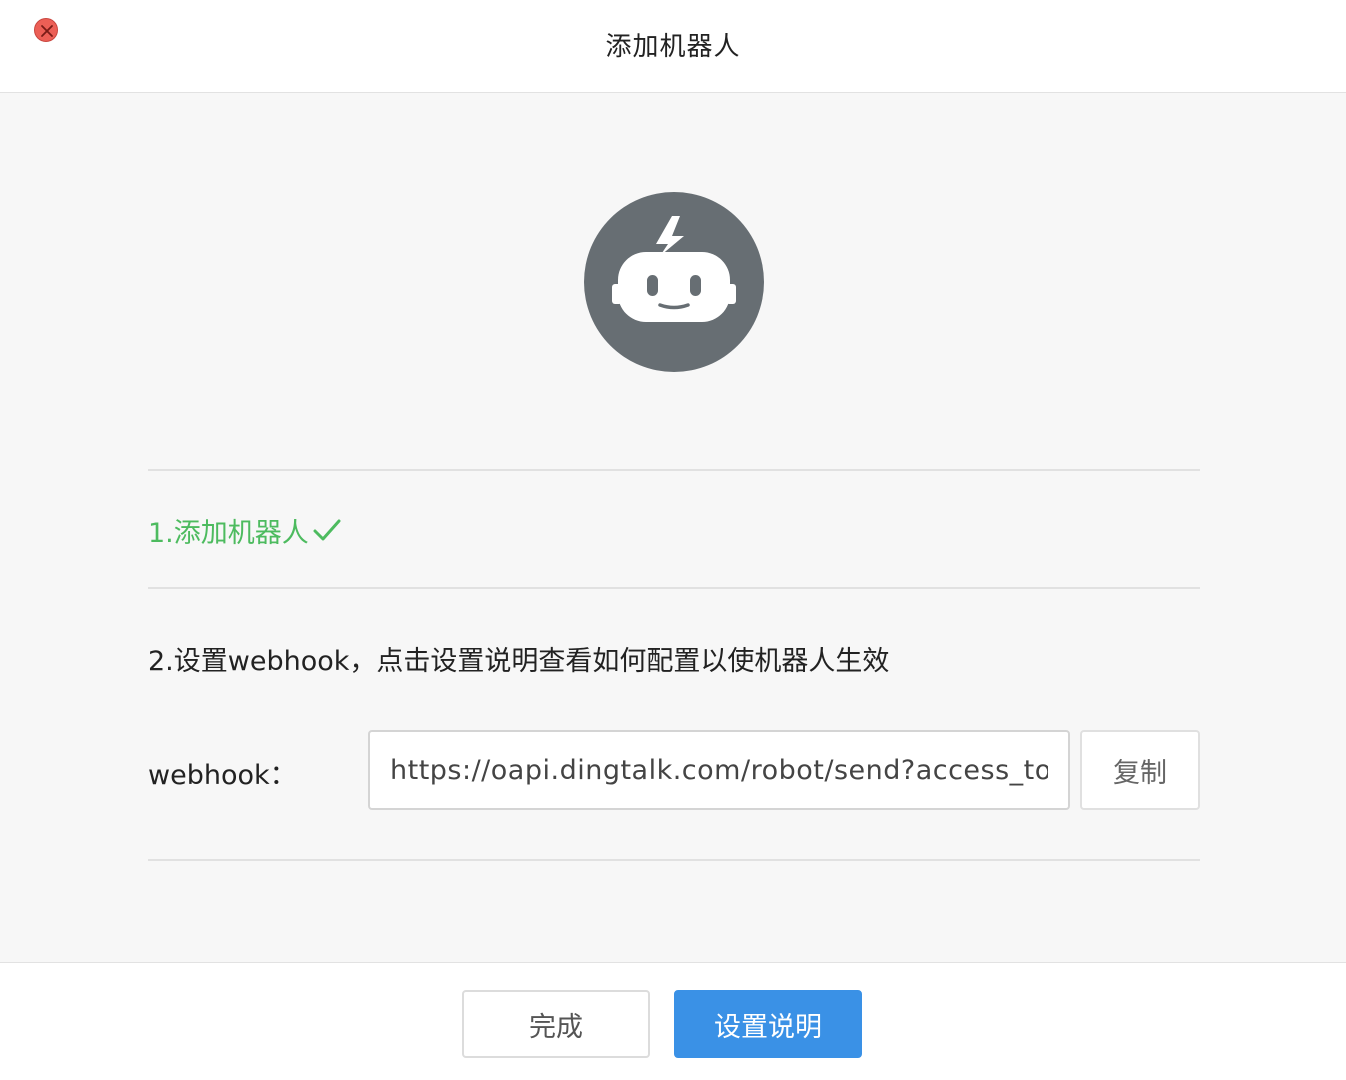  I want to click on title-bar: 添加机器人, so click(673, 46).